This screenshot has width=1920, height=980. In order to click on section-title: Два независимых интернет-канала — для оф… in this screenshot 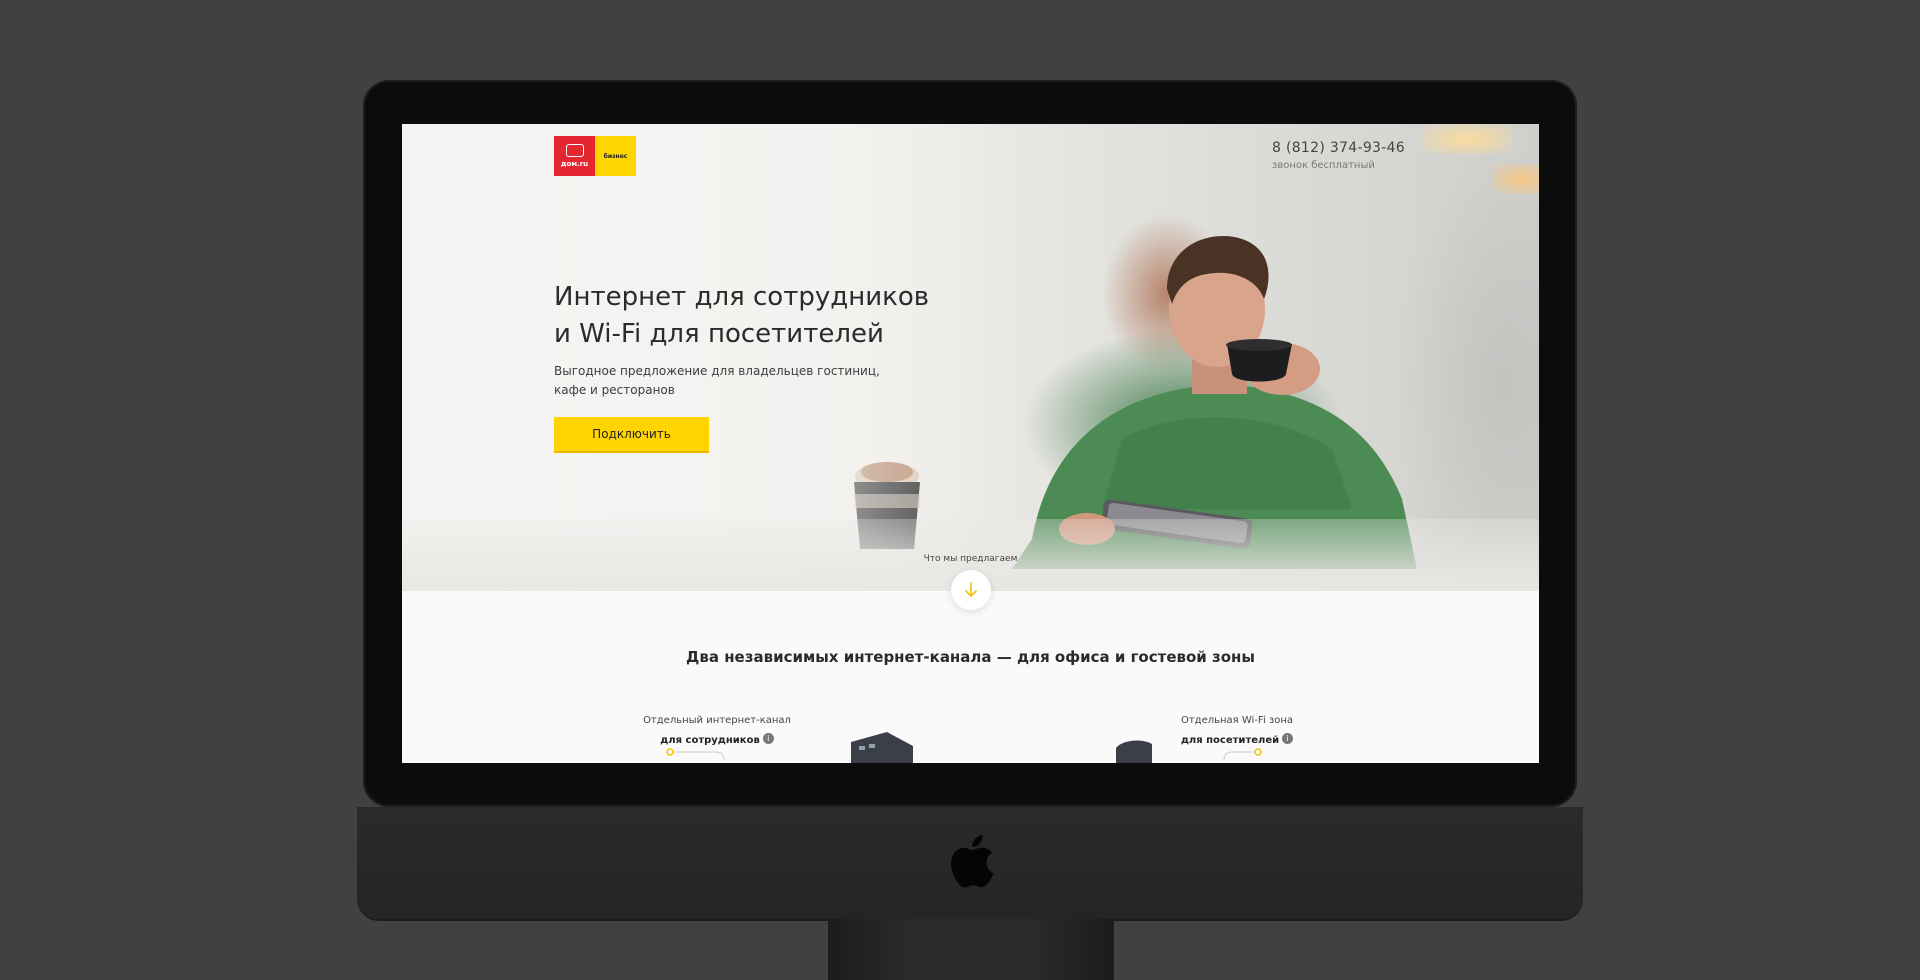, I will do `click(970, 657)`.